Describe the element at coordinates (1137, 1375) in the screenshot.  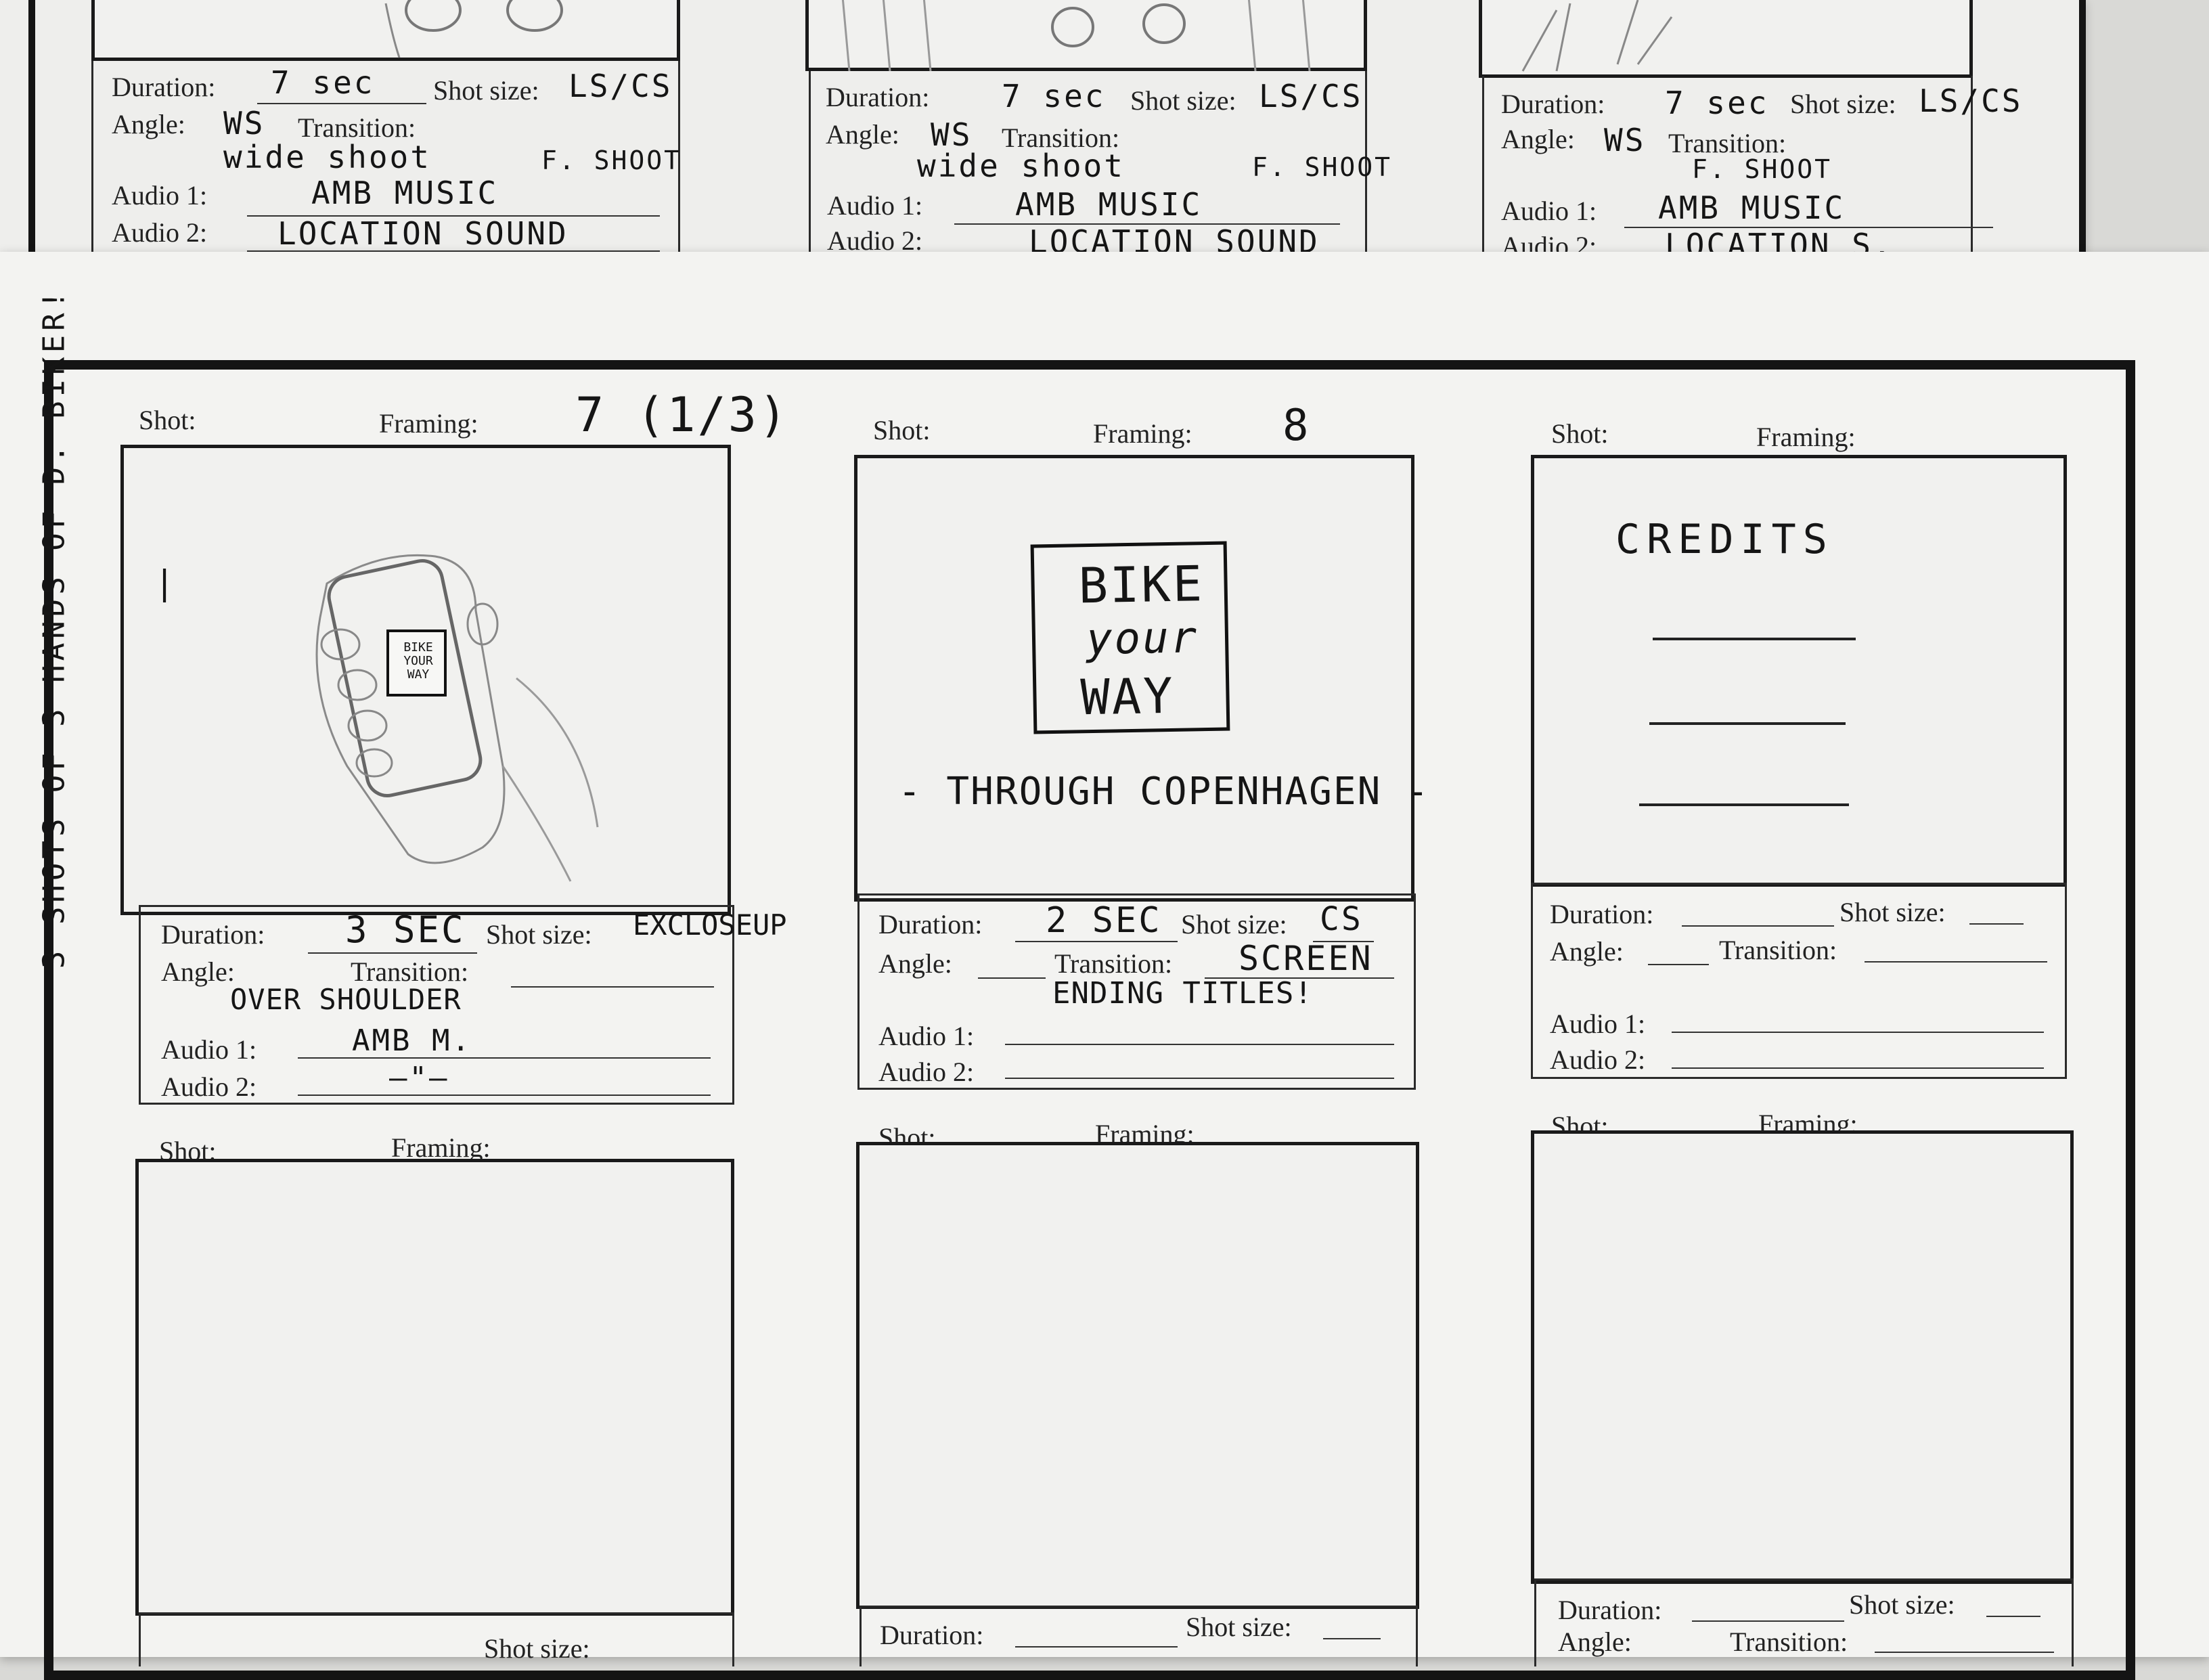
I see `panel-5-image` at that location.